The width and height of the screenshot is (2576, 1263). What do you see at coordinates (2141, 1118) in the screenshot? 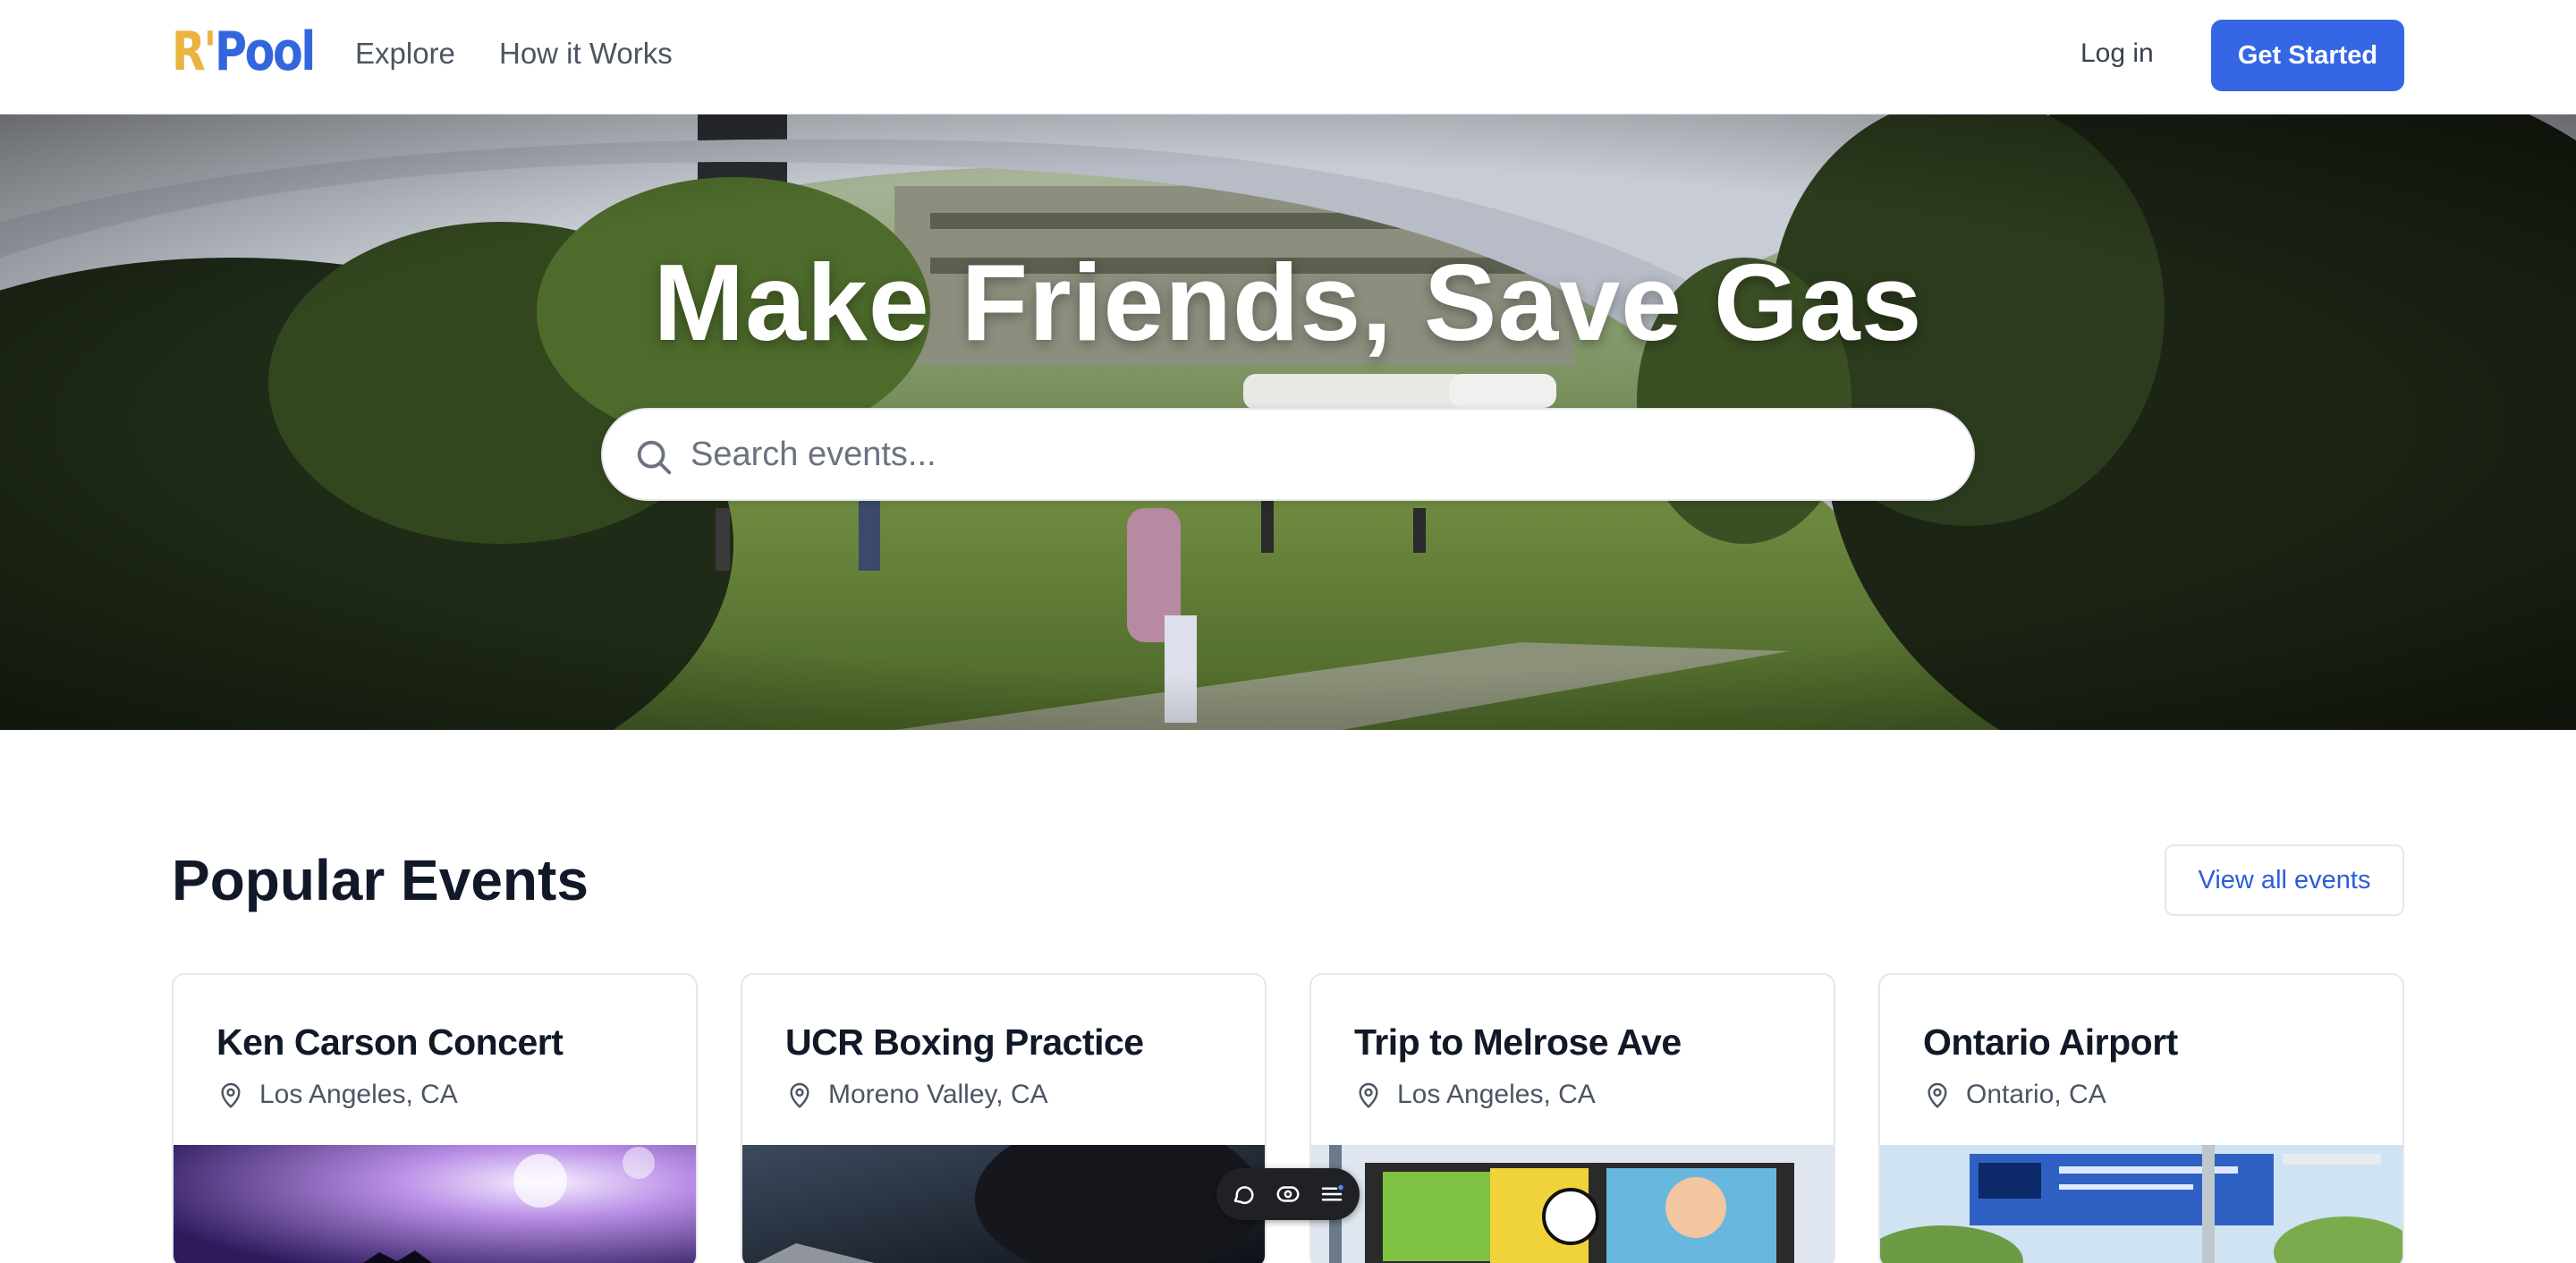
I see `event-card-ontario-airport: Ontario Airport Ontario, CA` at bounding box center [2141, 1118].